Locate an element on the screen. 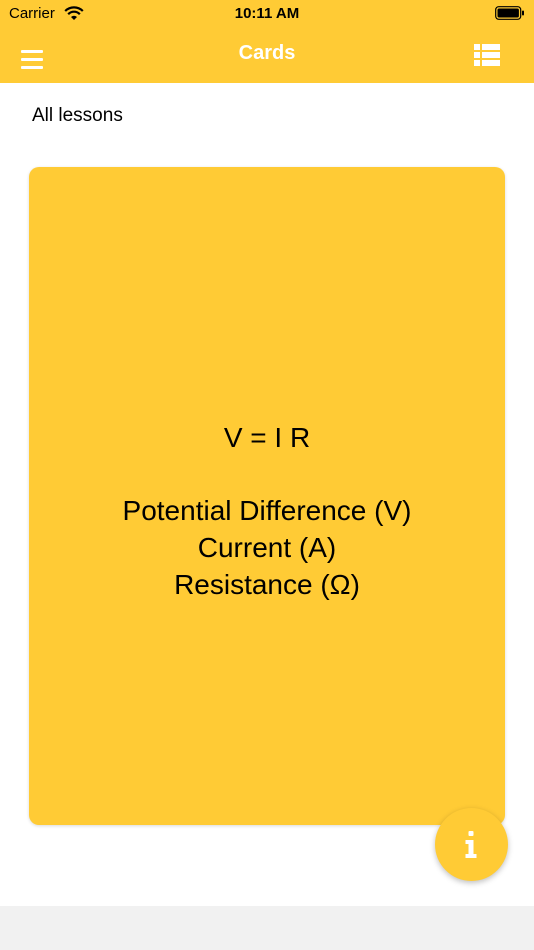  bottom-bar is located at coordinates (267, 928).